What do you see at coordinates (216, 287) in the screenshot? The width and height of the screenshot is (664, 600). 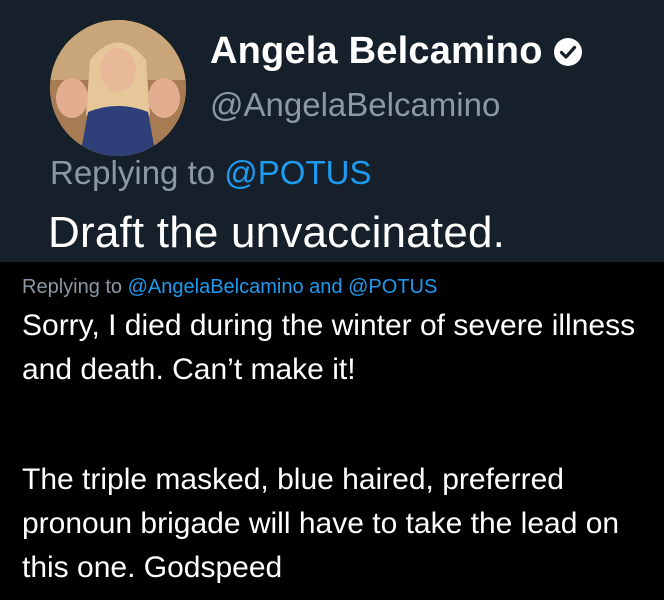 I see `mention-angela-link: @AngelaBelcamino` at bounding box center [216, 287].